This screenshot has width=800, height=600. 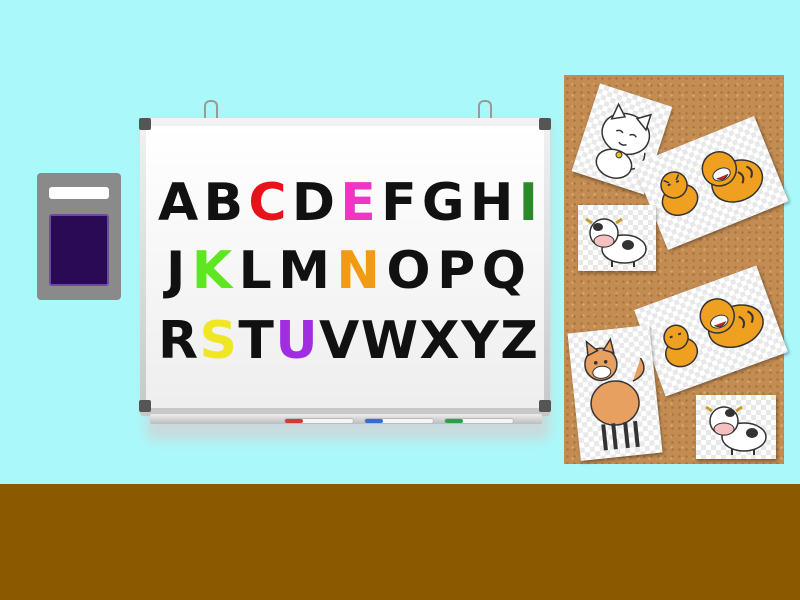 What do you see at coordinates (492, 203) in the screenshot?
I see `letter-h: H` at bounding box center [492, 203].